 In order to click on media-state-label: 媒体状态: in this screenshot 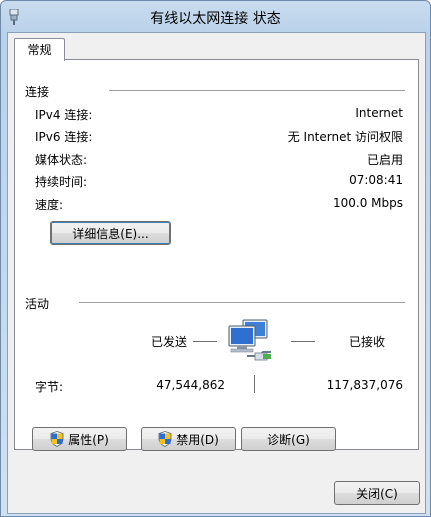, I will do `click(61, 160)`.